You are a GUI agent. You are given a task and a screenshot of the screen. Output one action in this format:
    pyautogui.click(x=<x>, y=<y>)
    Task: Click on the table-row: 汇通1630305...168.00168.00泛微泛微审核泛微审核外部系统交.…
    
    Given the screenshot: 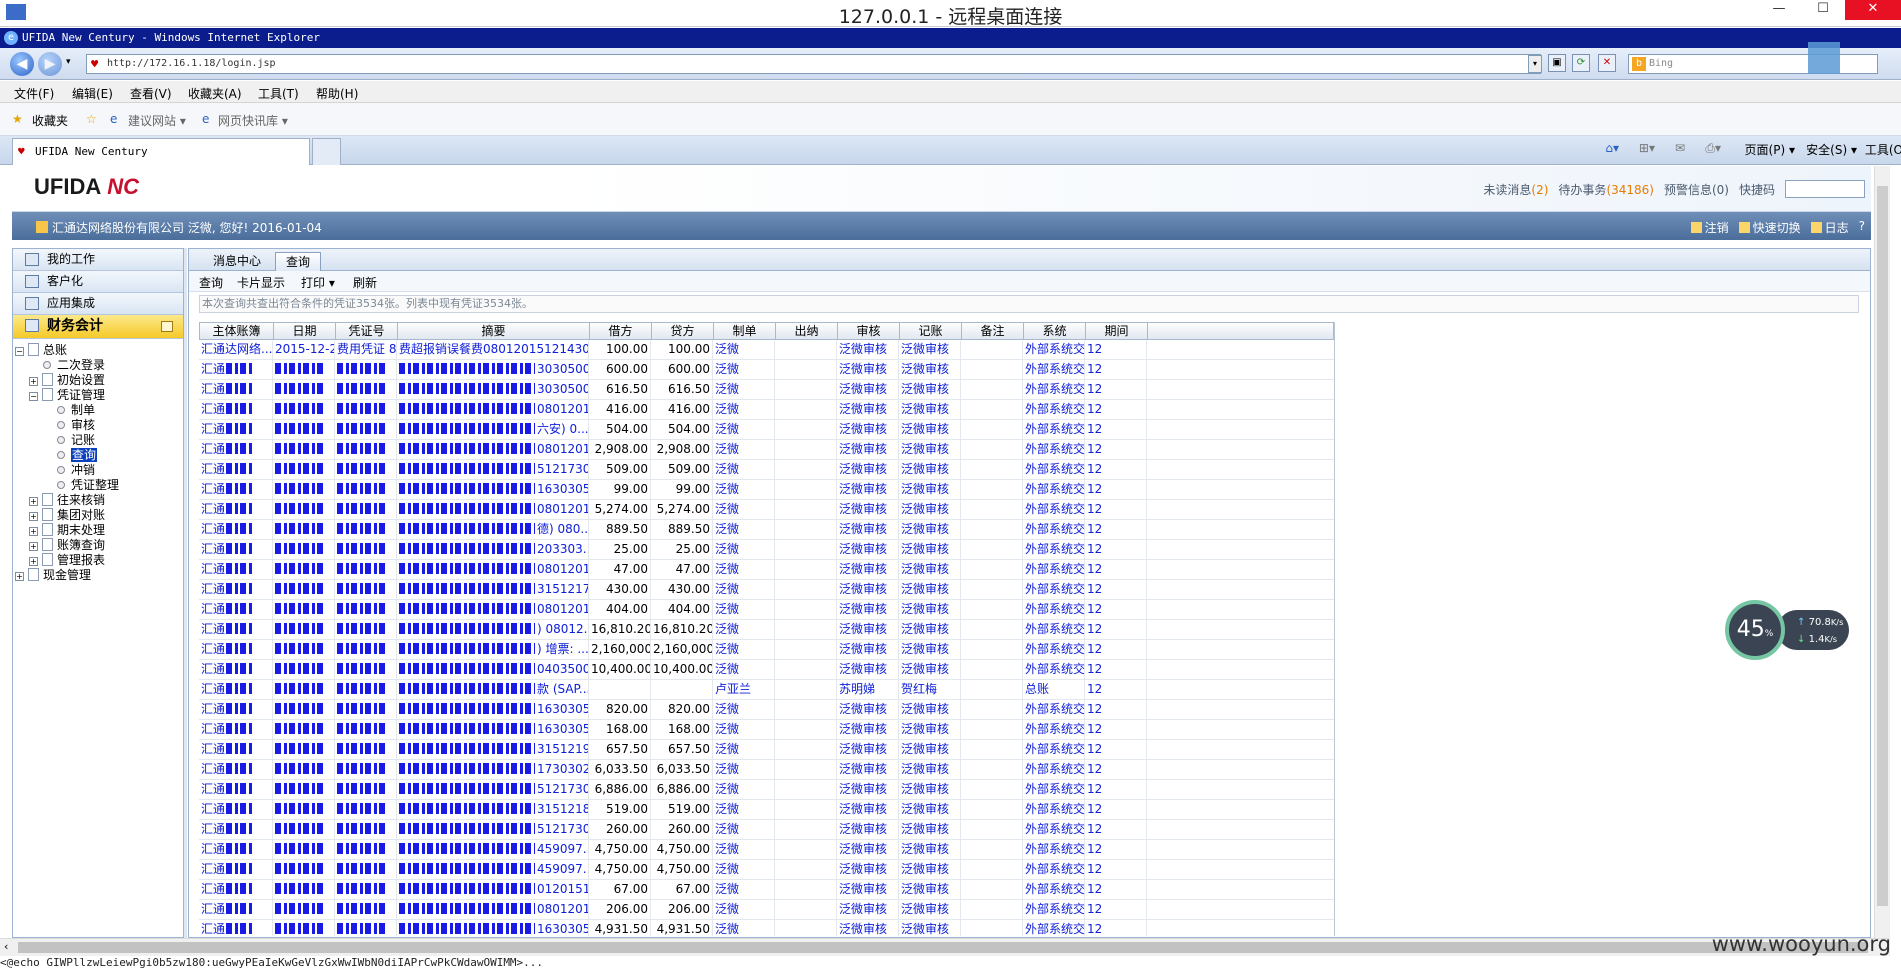 What is the action you would take?
    pyautogui.click(x=766, y=730)
    